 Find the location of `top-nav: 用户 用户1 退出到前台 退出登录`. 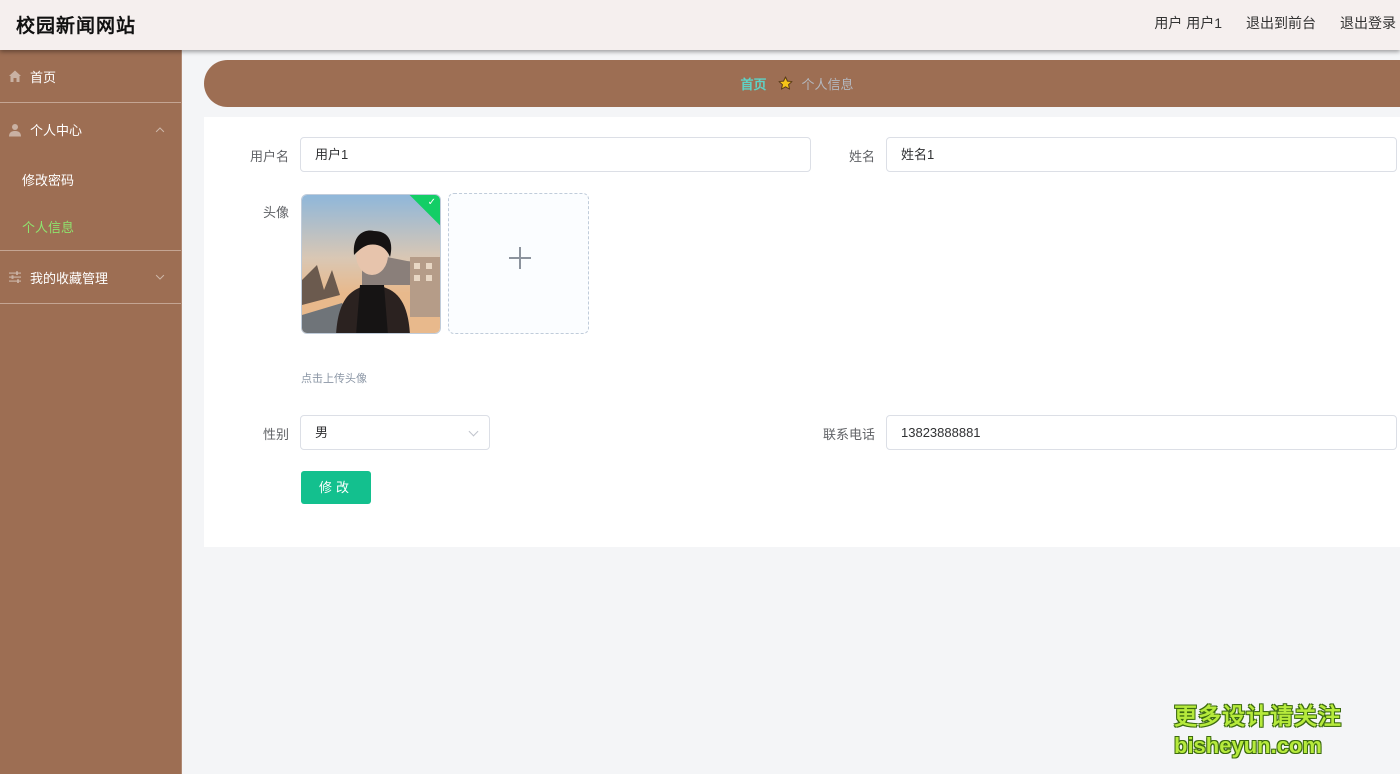

top-nav: 用户 用户1 退出到前台 退出登录 is located at coordinates (1275, 23).